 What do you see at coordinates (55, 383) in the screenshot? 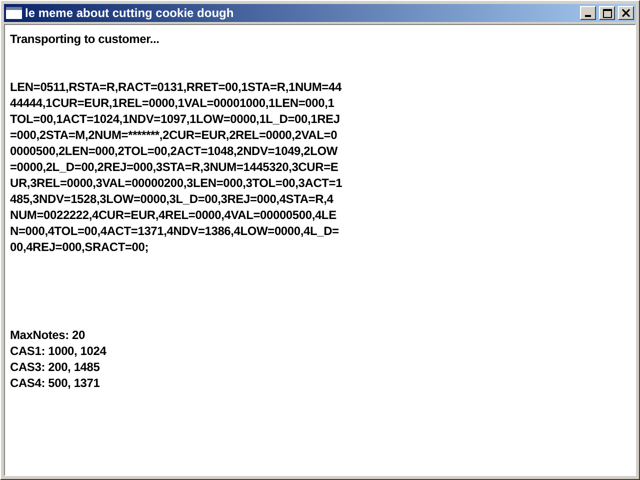
I see `summary-line: CAS4: 500, 1371` at bounding box center [55, 383].